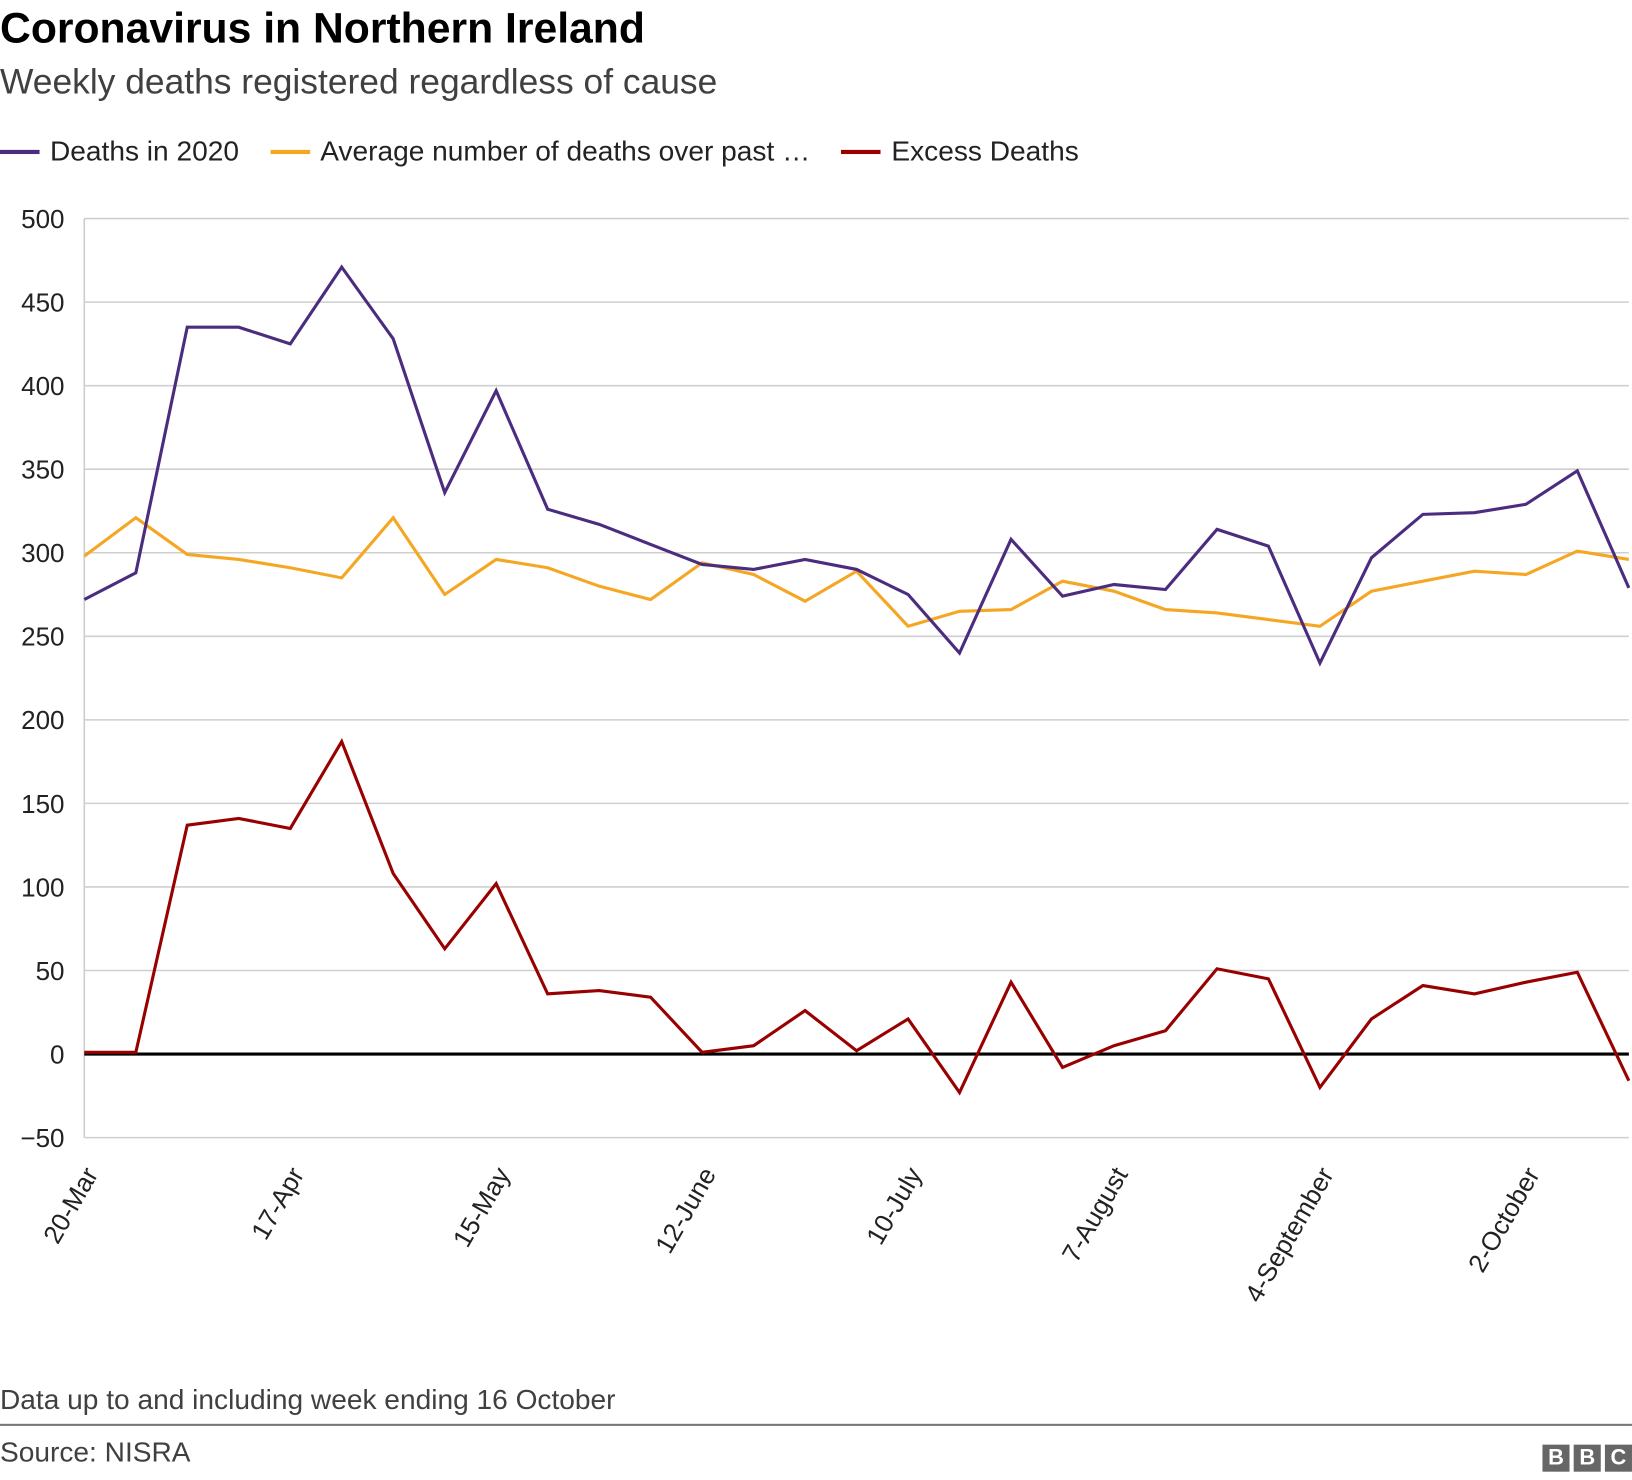 This screenshot has height=1480, width=1632. What do you see at coordinates (70, 1205) in the screenshot?
I see `x-tick-label: 20-Mar` at bounding box center [70, 1205].